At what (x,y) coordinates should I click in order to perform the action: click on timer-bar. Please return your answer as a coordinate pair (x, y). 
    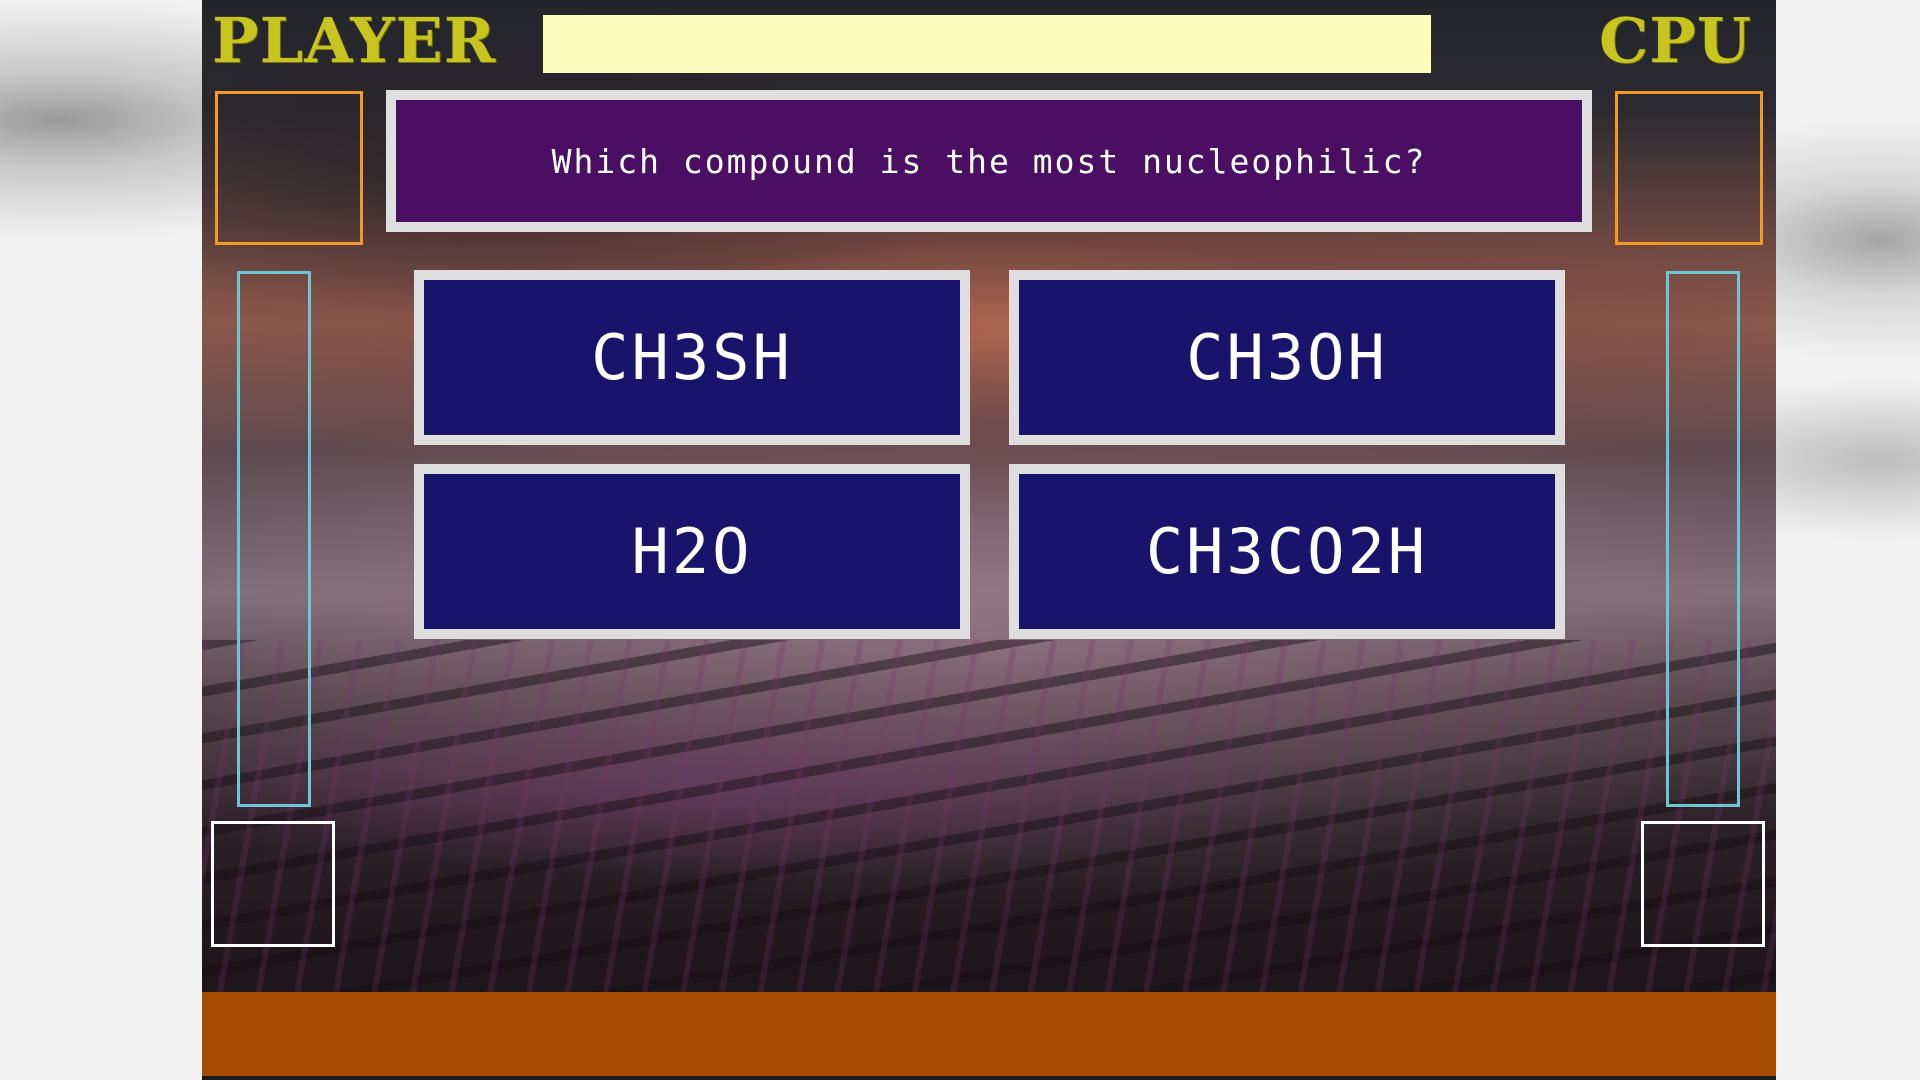
    Looking at the image, I should click on (987, 44).